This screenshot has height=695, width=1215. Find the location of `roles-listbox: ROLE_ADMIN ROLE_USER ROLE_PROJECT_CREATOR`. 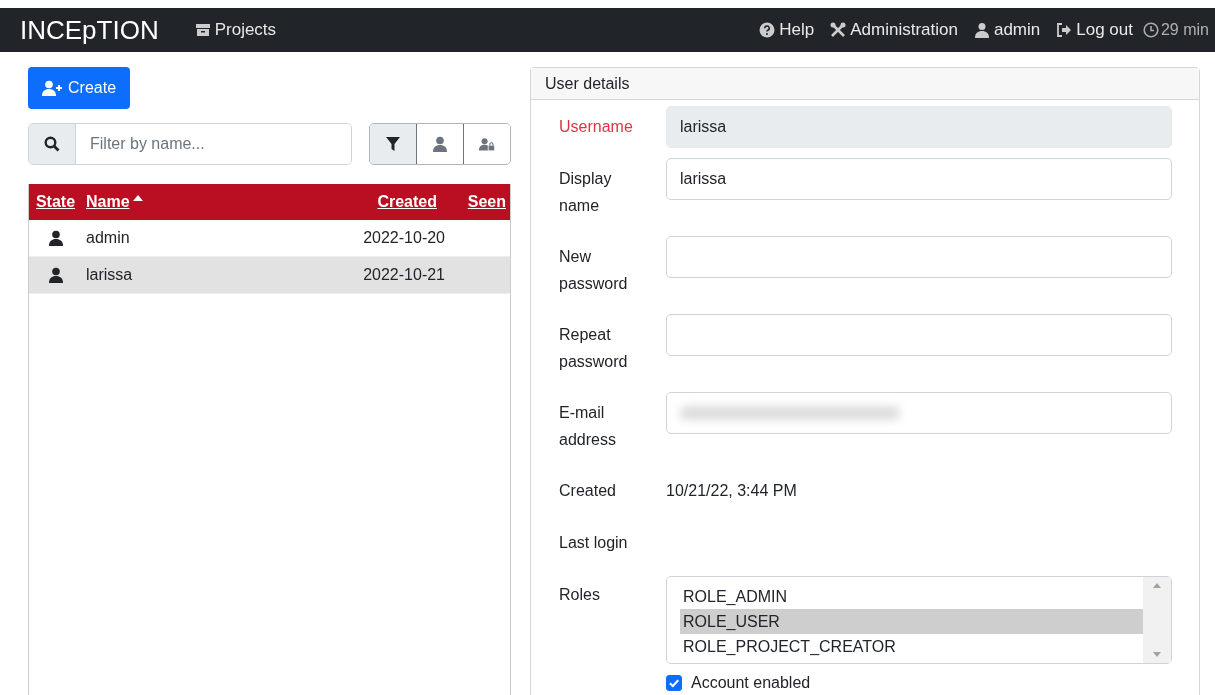

roles-listbox: ROLE_ADMIN ROLE_USER ROLE_PROJECT_CREATOR is located at coordinates (919, 620).